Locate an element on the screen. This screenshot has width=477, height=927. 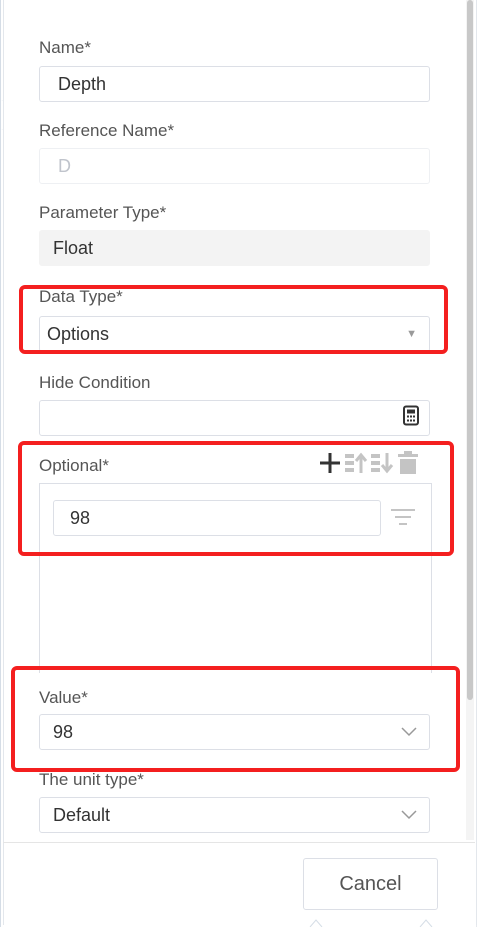
data-type-label: Data Type* is located at coordinates (81, 296).